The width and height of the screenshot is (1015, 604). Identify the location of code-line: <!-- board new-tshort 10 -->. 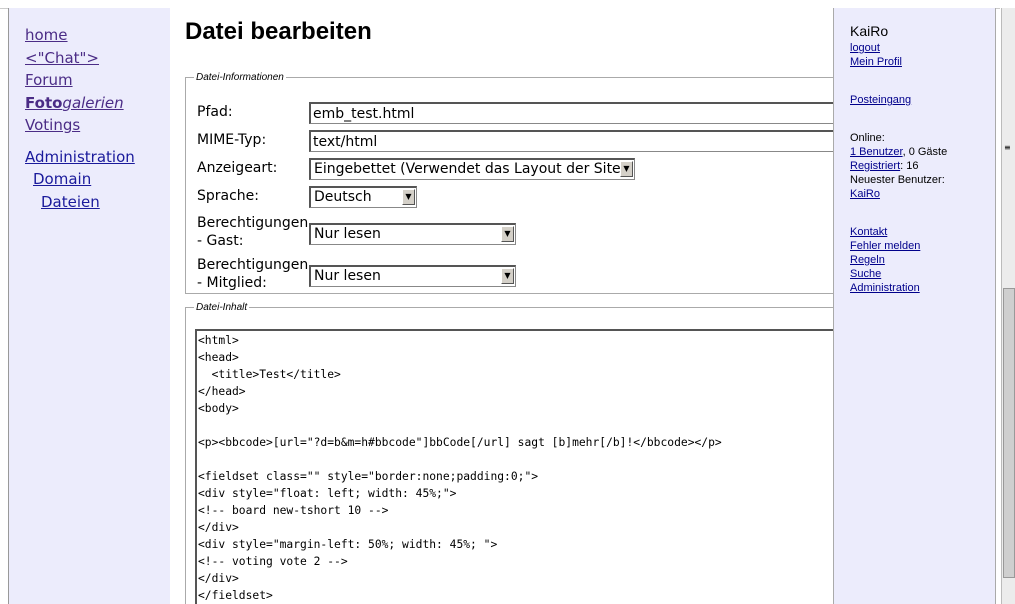
(293, 510).